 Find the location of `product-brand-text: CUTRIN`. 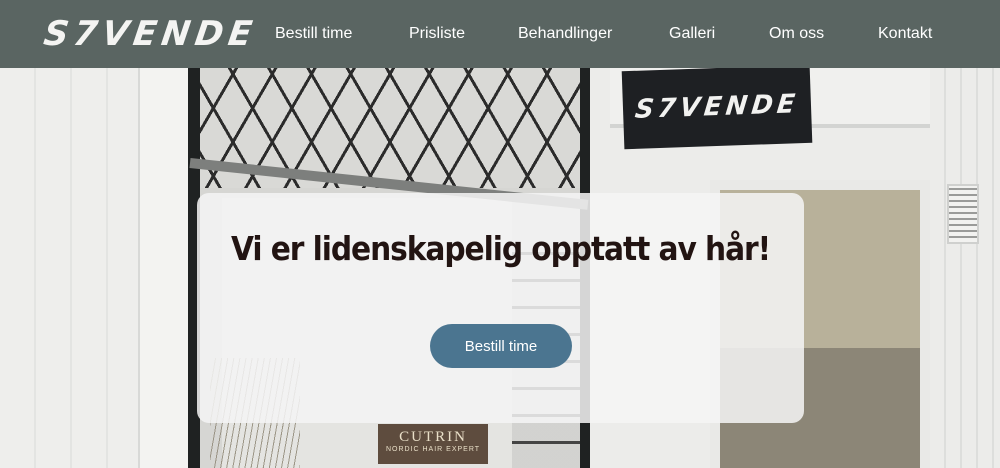

product-brand-text: CUTRIN is located at coordinates (433, 437).